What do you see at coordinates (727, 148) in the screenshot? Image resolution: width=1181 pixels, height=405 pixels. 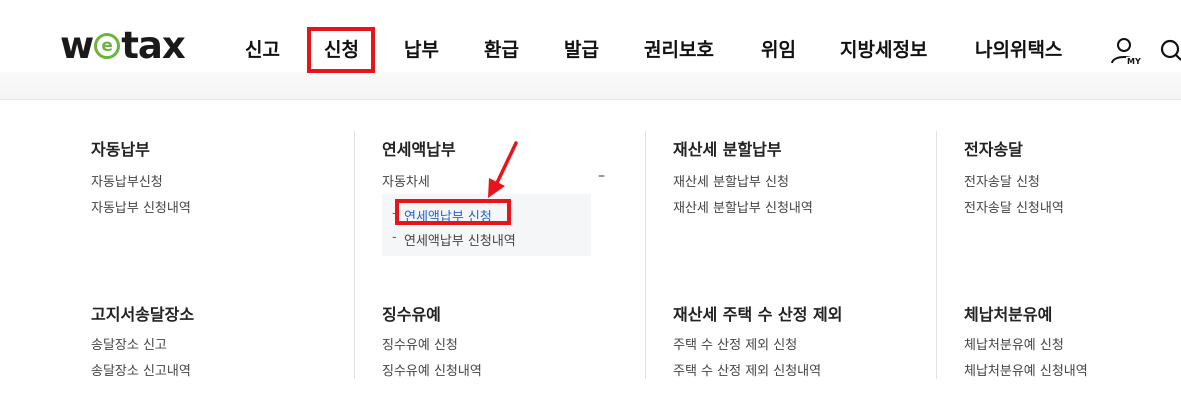 I see `menu-title-property-tax-installment: 재산세 분할납부` at bounding box center [727, 148].